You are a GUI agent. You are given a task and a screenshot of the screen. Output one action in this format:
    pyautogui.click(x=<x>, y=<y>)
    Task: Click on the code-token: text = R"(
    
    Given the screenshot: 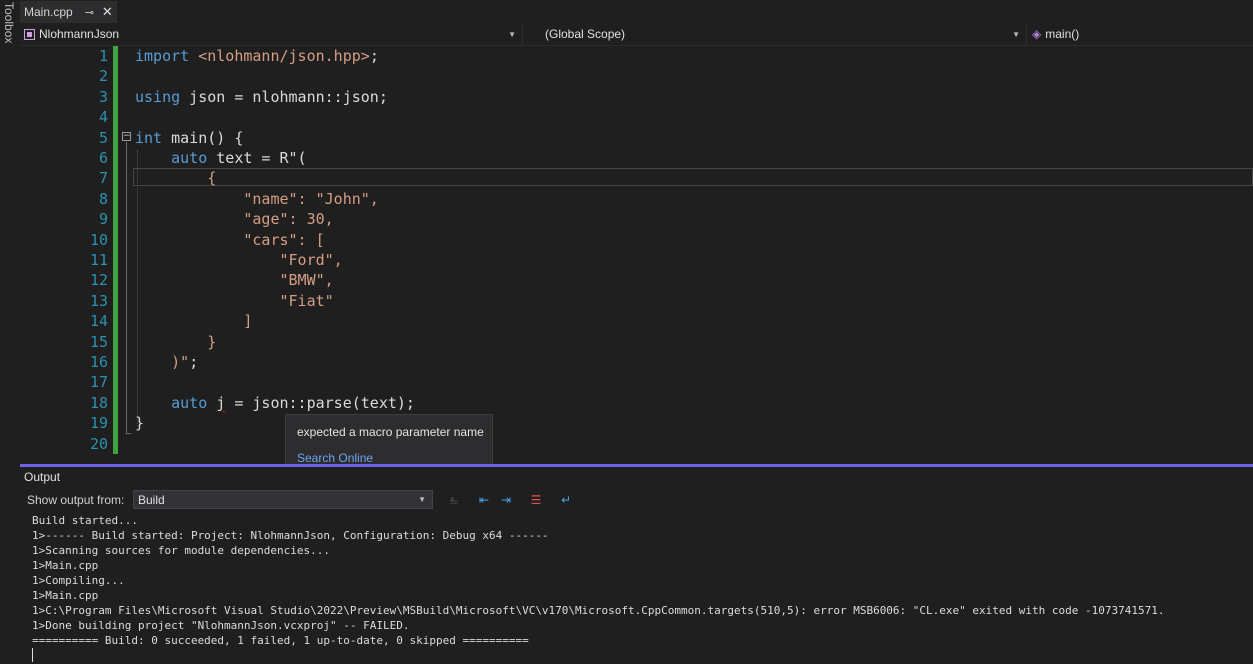 What is the action you would take?
    pyautogui.click(x=257, y=158)
    